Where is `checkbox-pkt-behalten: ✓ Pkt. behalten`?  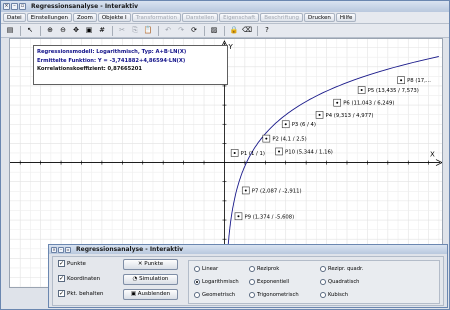 checkbox-pkt-behalten: ✓ Pkt. behalten is located at coordinates (80, 293).